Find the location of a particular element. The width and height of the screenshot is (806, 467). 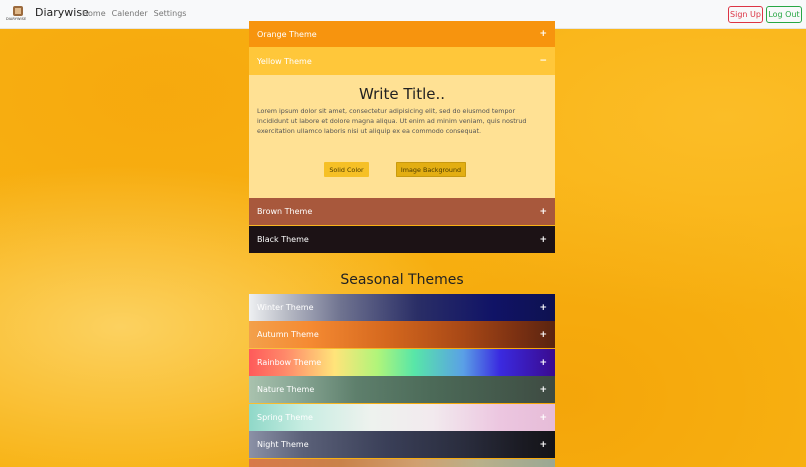

accordion-header-winter: Winter Theme + is located at coordinates (402, 307).